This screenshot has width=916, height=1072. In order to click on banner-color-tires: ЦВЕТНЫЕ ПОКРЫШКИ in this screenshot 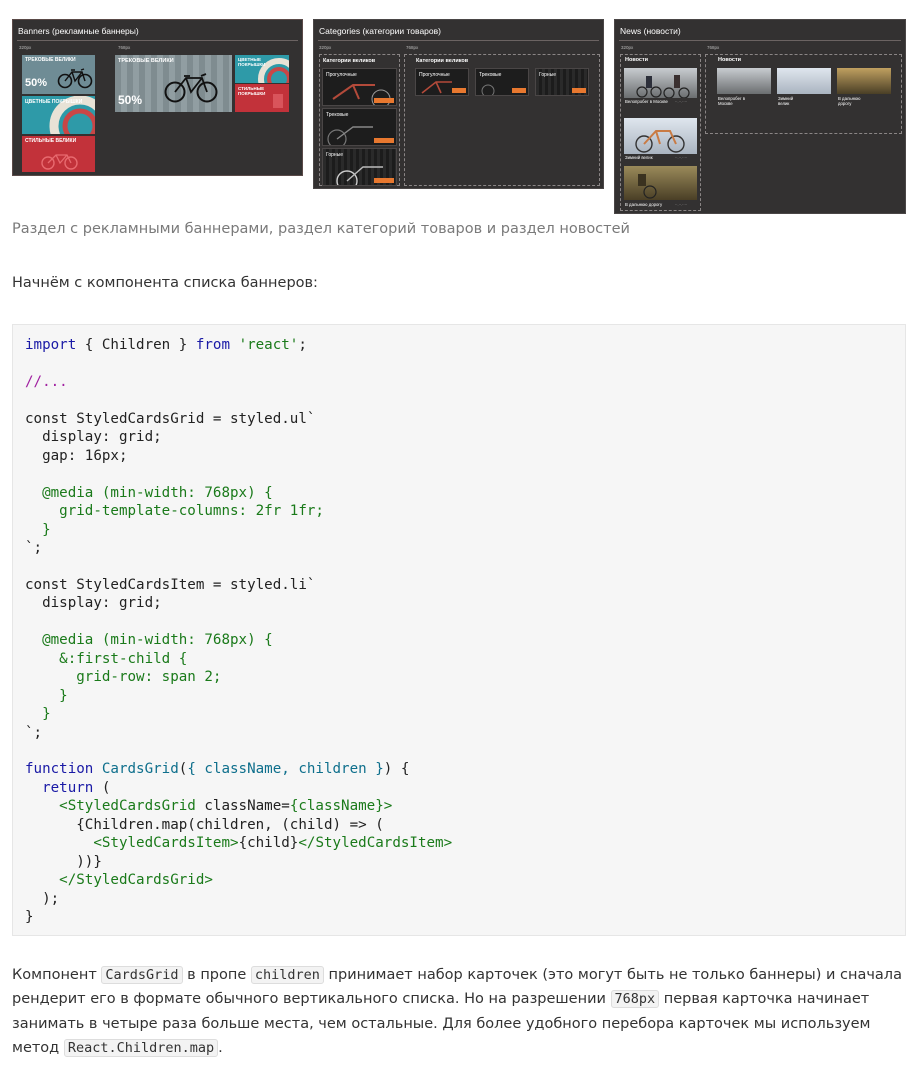, I will do `click(58, 115)`.